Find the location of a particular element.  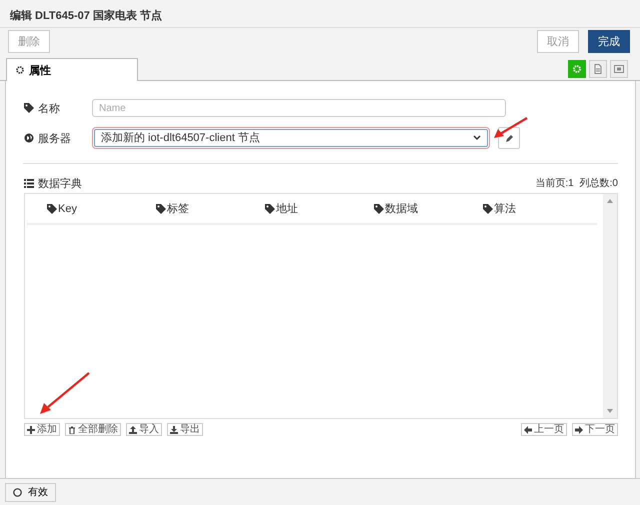

column-count: 列总数:0 is located at coordinates (599, 183).